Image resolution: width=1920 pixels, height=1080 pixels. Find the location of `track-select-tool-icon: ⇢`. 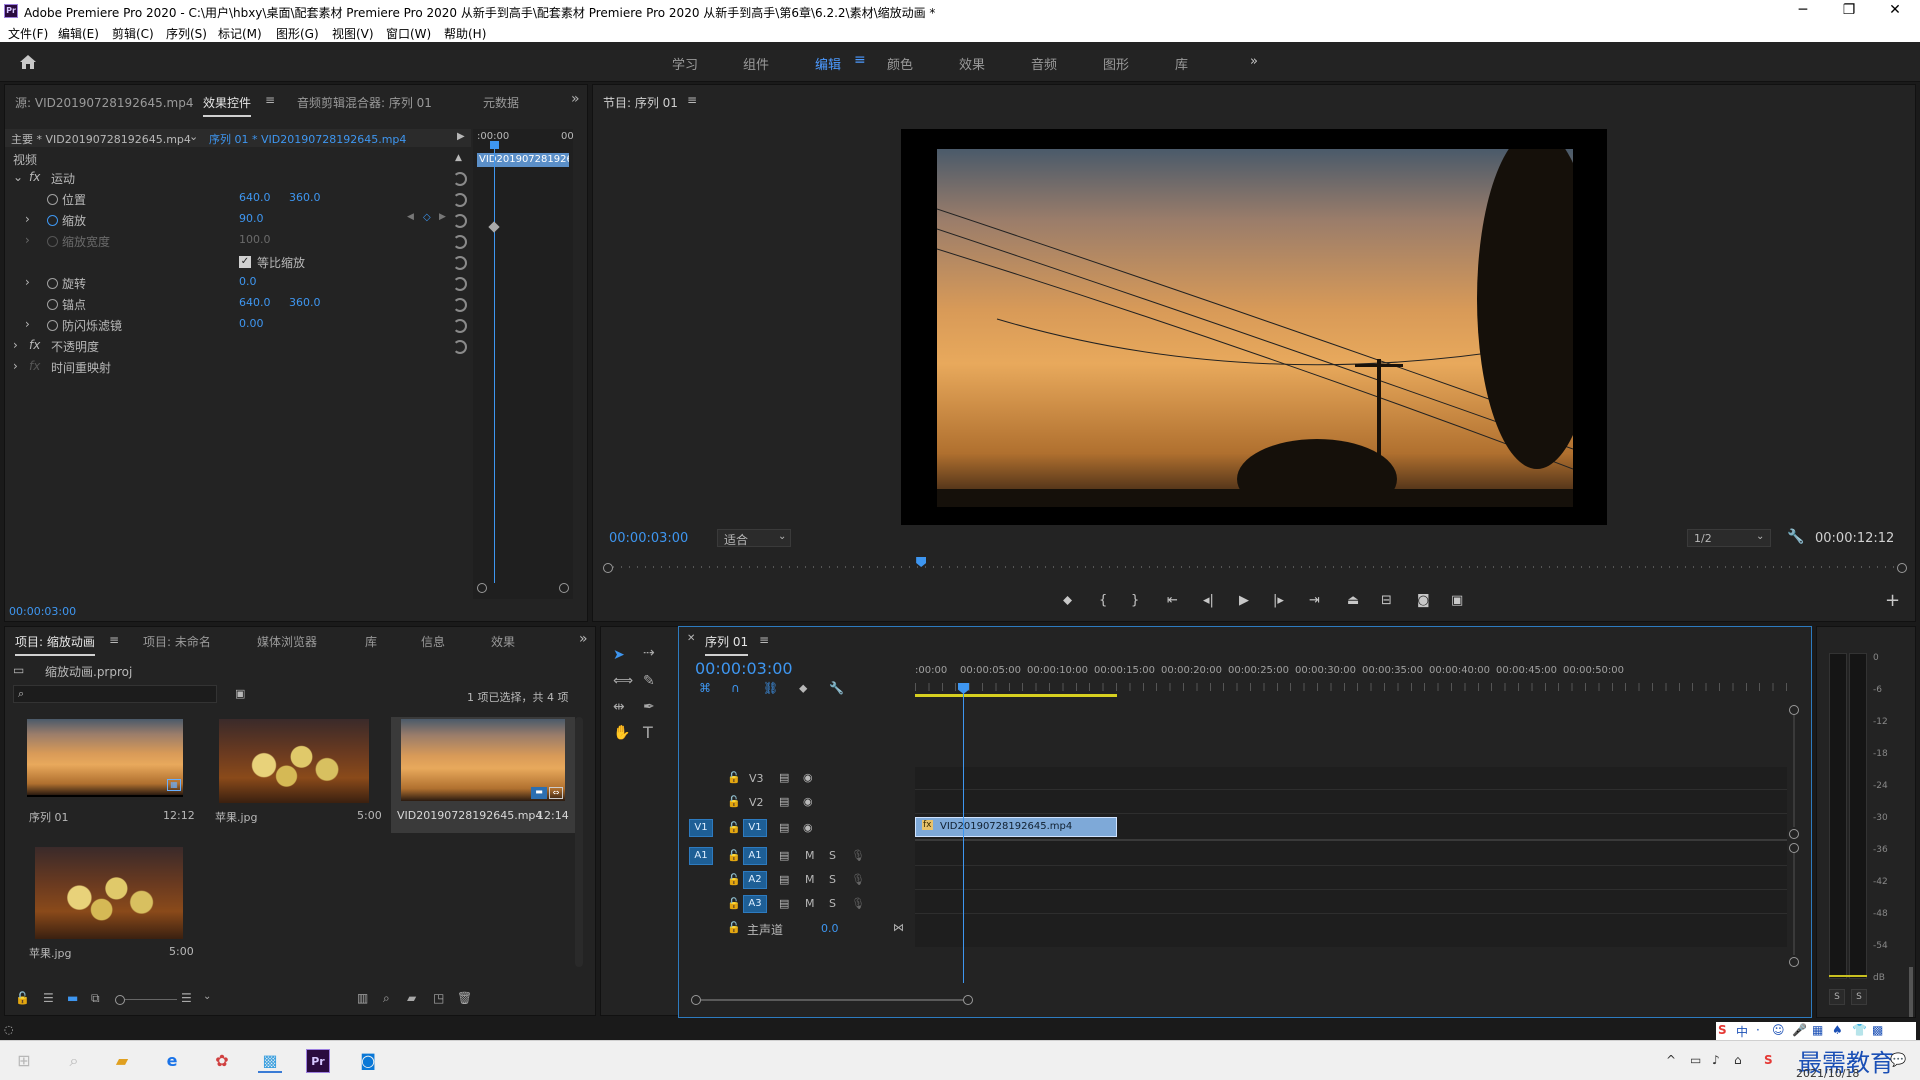

track-select-tool-icon: ⇢ is located at coordinates (649, 653).